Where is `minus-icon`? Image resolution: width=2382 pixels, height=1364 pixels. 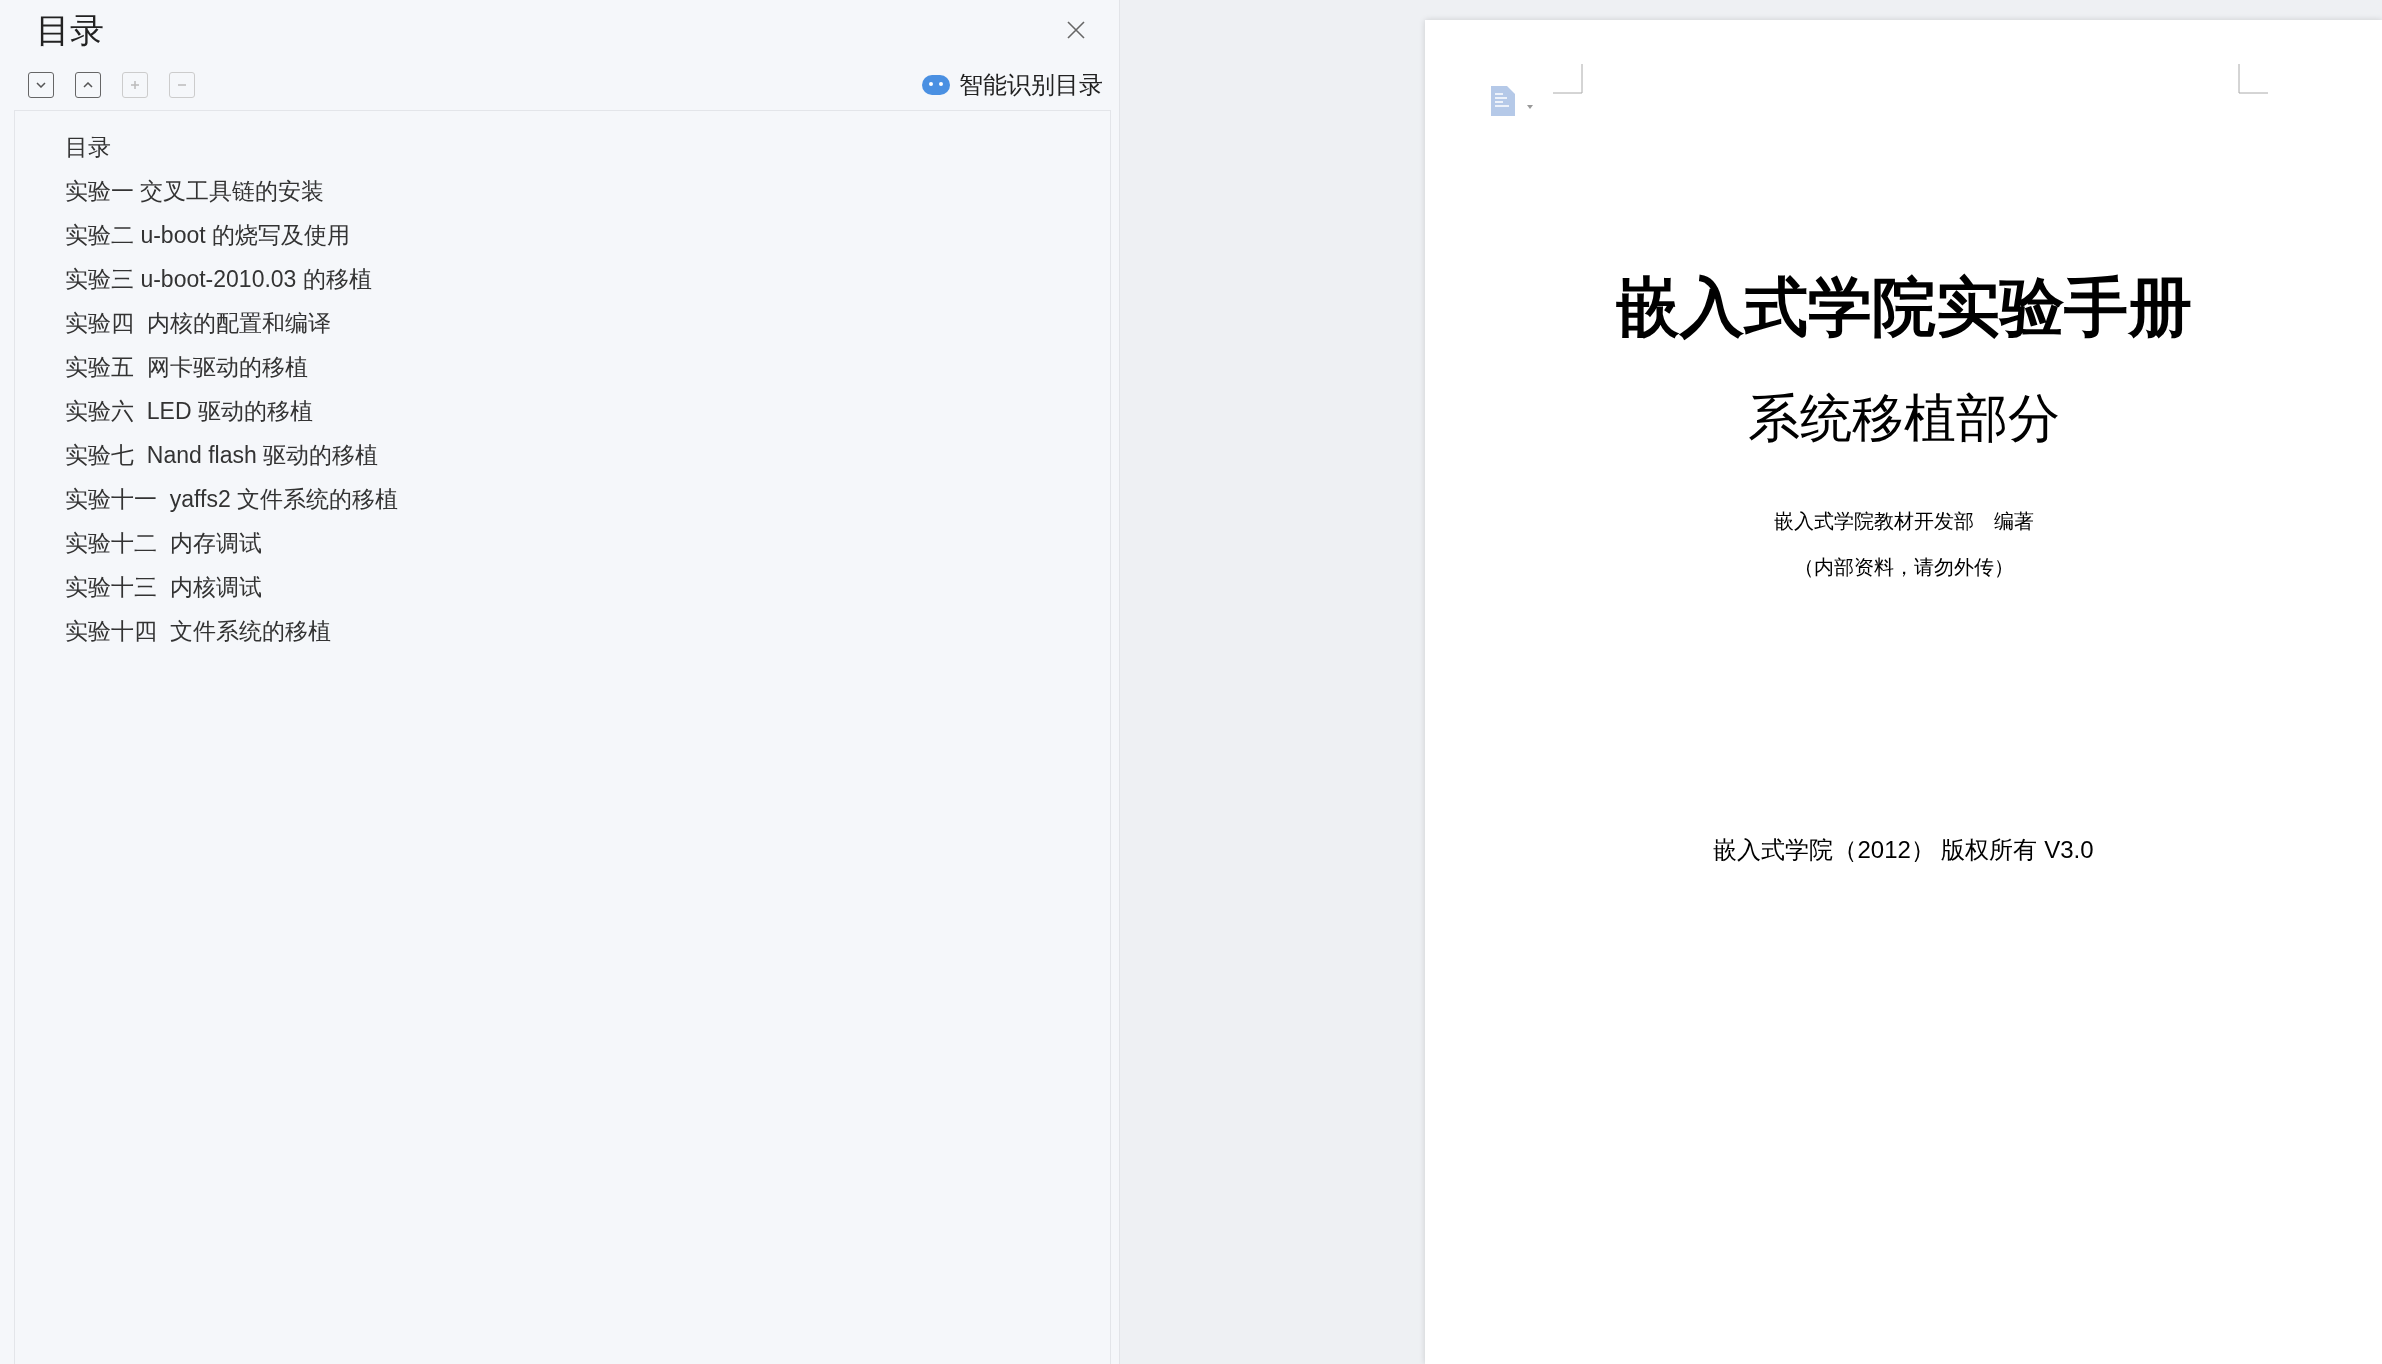 minus-icon is located at coordinates (182, 85).